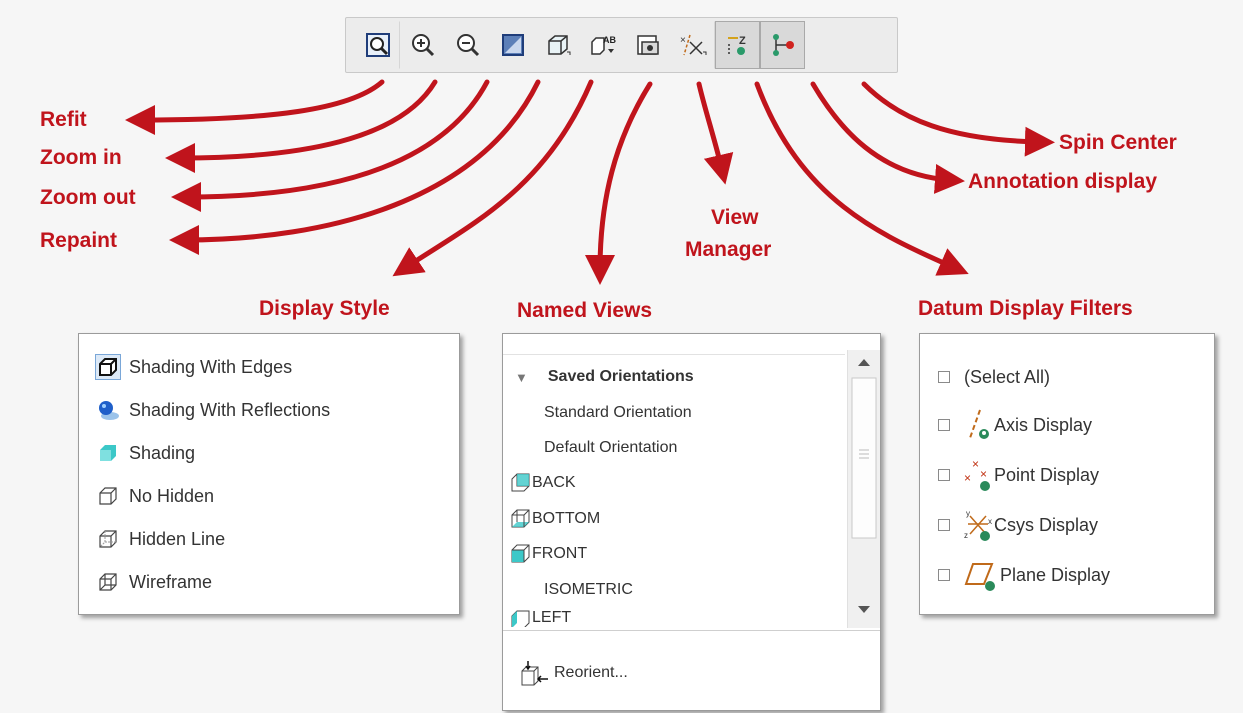 Image resolution: width=1243 pixels, height=713 pixels. Describe the element at coordinates (1043, 424) in the screenshot. I see `datum-filter-label: Axis Display` at that location.